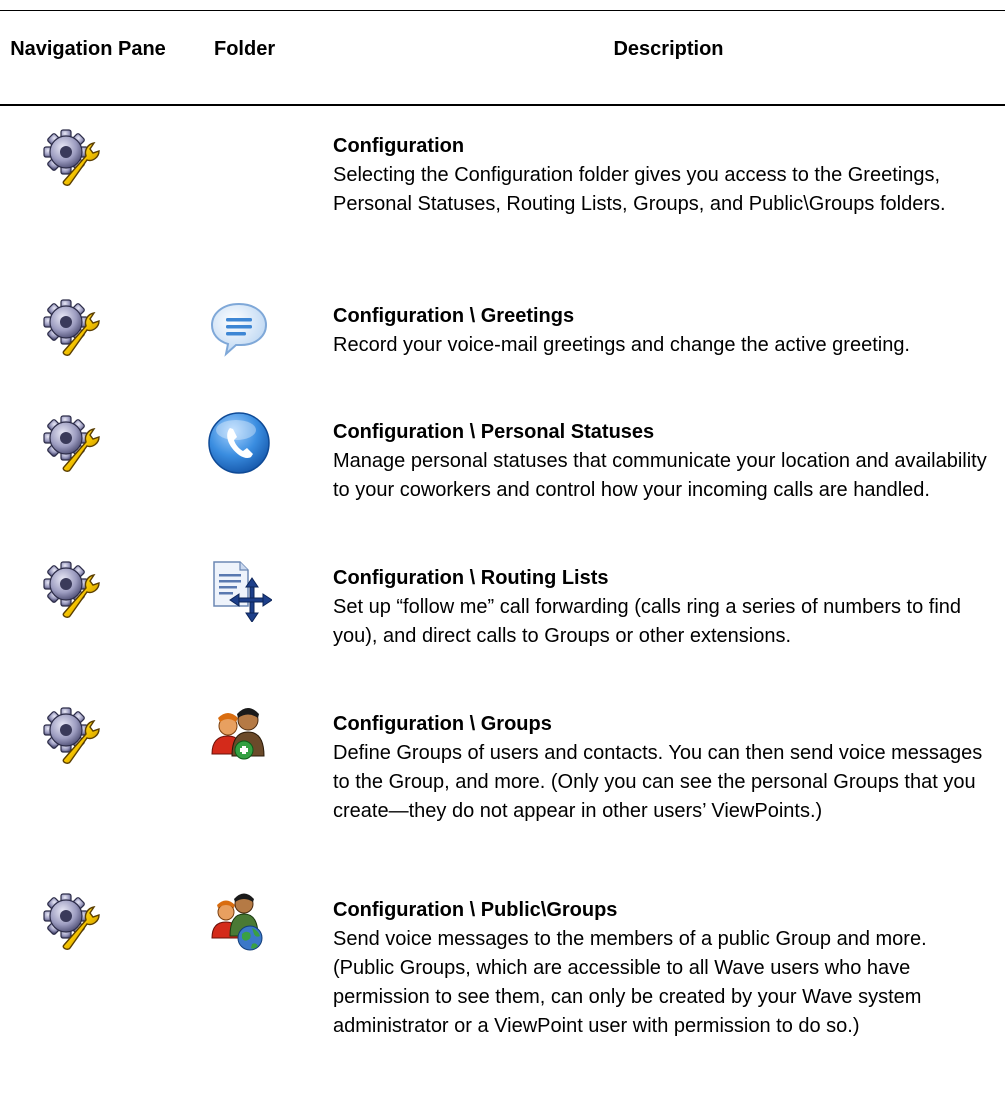 This screenshot has height=1108, width=1005. I want to click on header-description: Description, so click(668, 49).